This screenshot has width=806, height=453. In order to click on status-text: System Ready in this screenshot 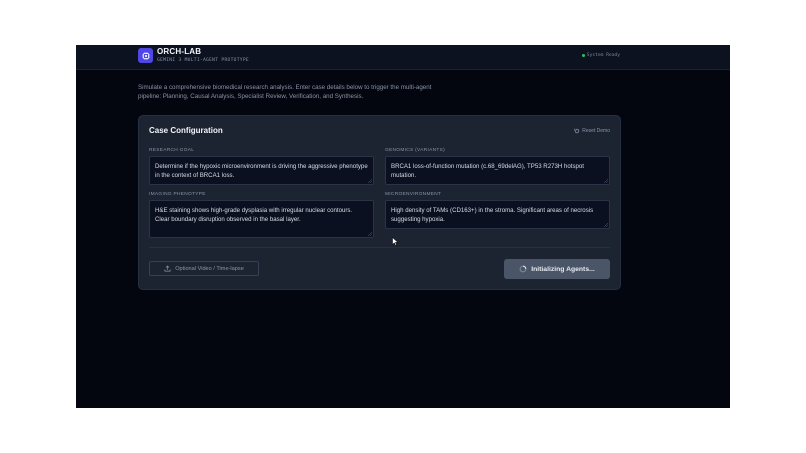, I will do `click(603, 55)`.